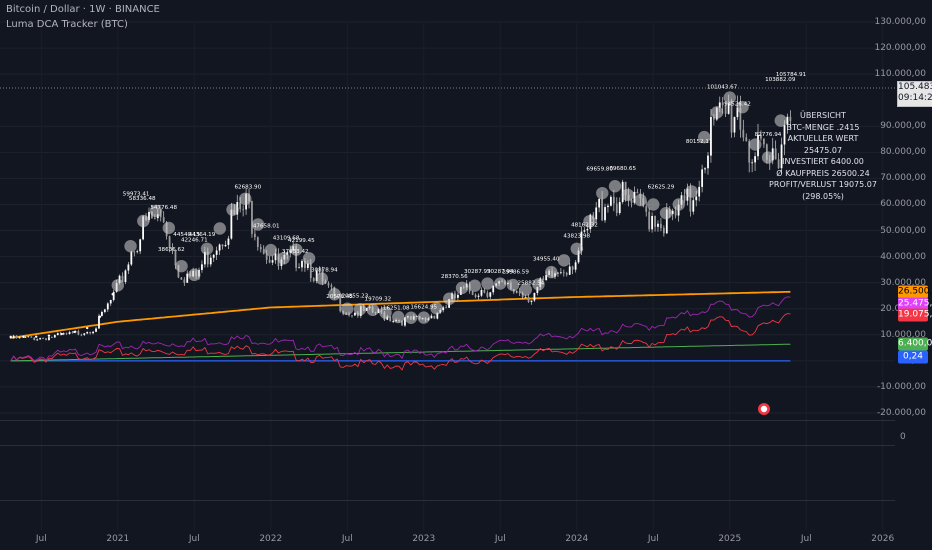 The image size is (932, 550). I want to click on symbol-title: Bitcoin / Dollar · 1W · BINANCE, so click(83, 9).